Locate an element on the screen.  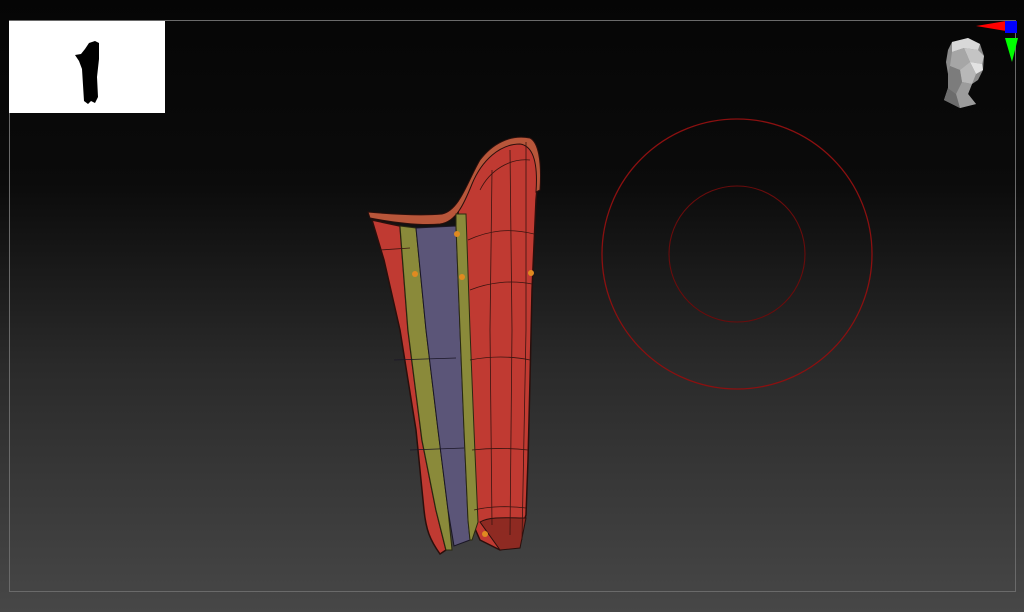
head-navigation-icon is located at coordinates (964, 73).